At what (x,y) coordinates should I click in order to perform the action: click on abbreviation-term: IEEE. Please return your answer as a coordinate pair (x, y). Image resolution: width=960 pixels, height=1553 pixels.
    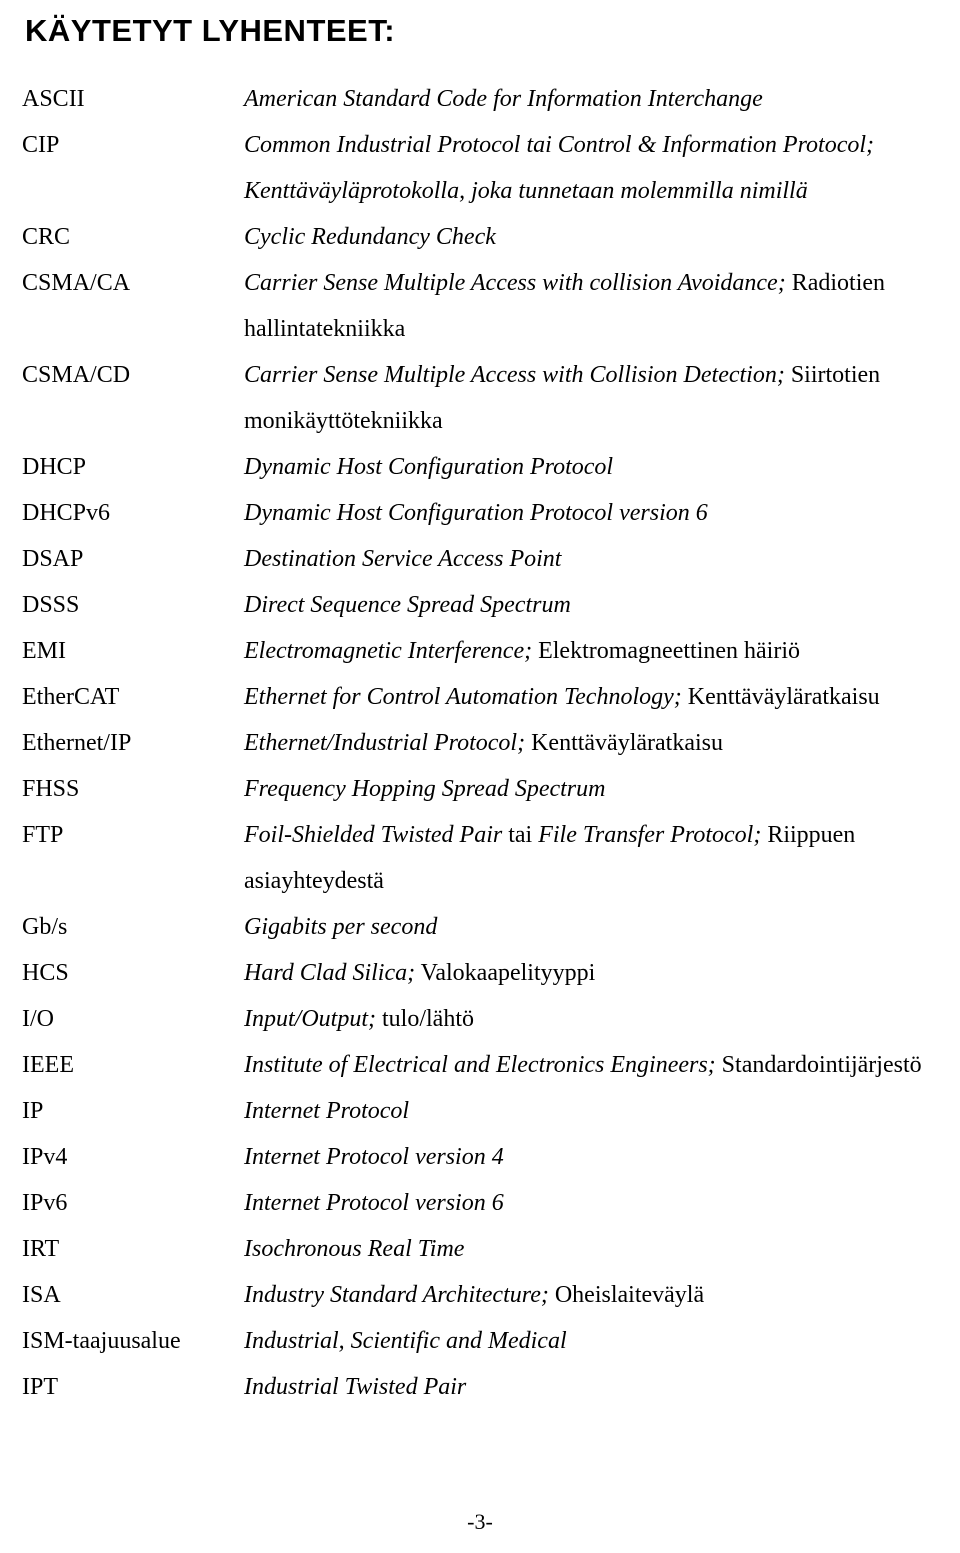
    Looking at the image, I should click on (48, 1065).